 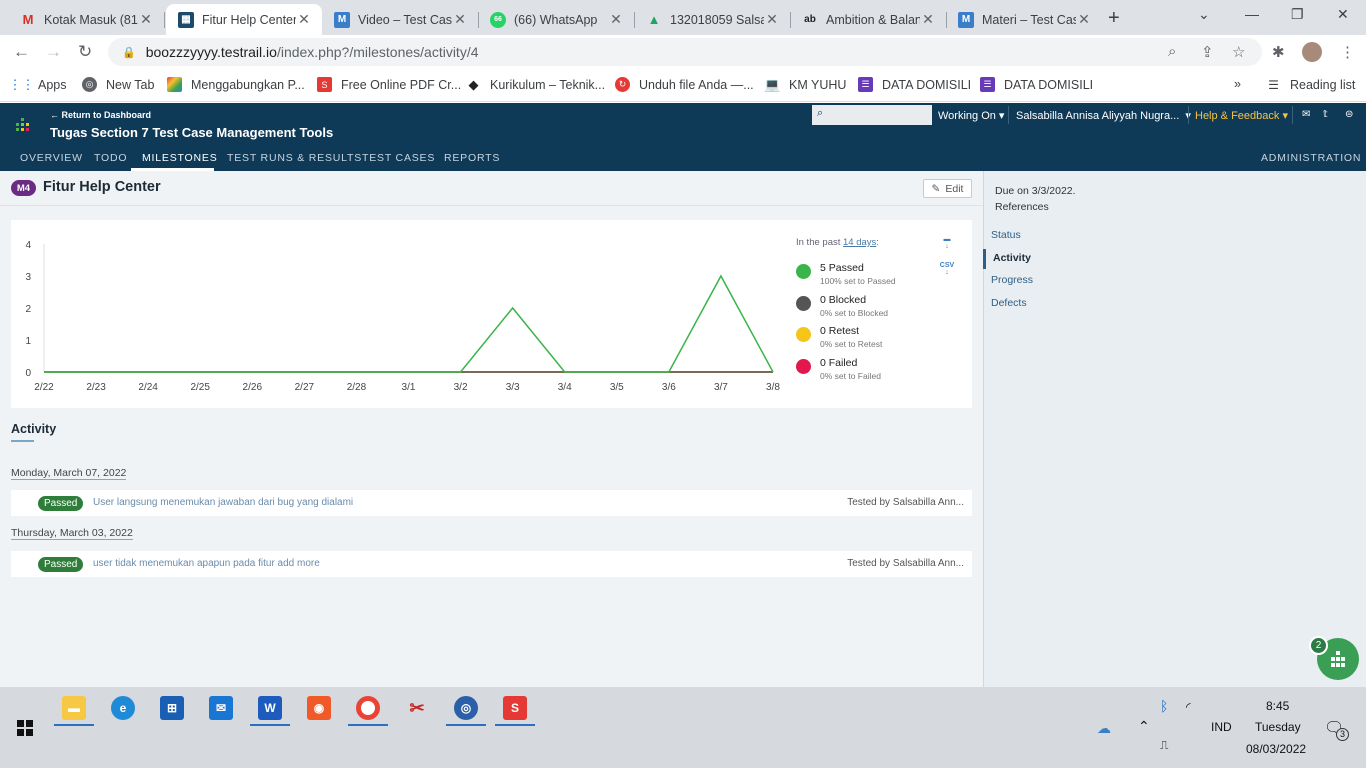 I want to click on search-input, so click(x=872, y=115).